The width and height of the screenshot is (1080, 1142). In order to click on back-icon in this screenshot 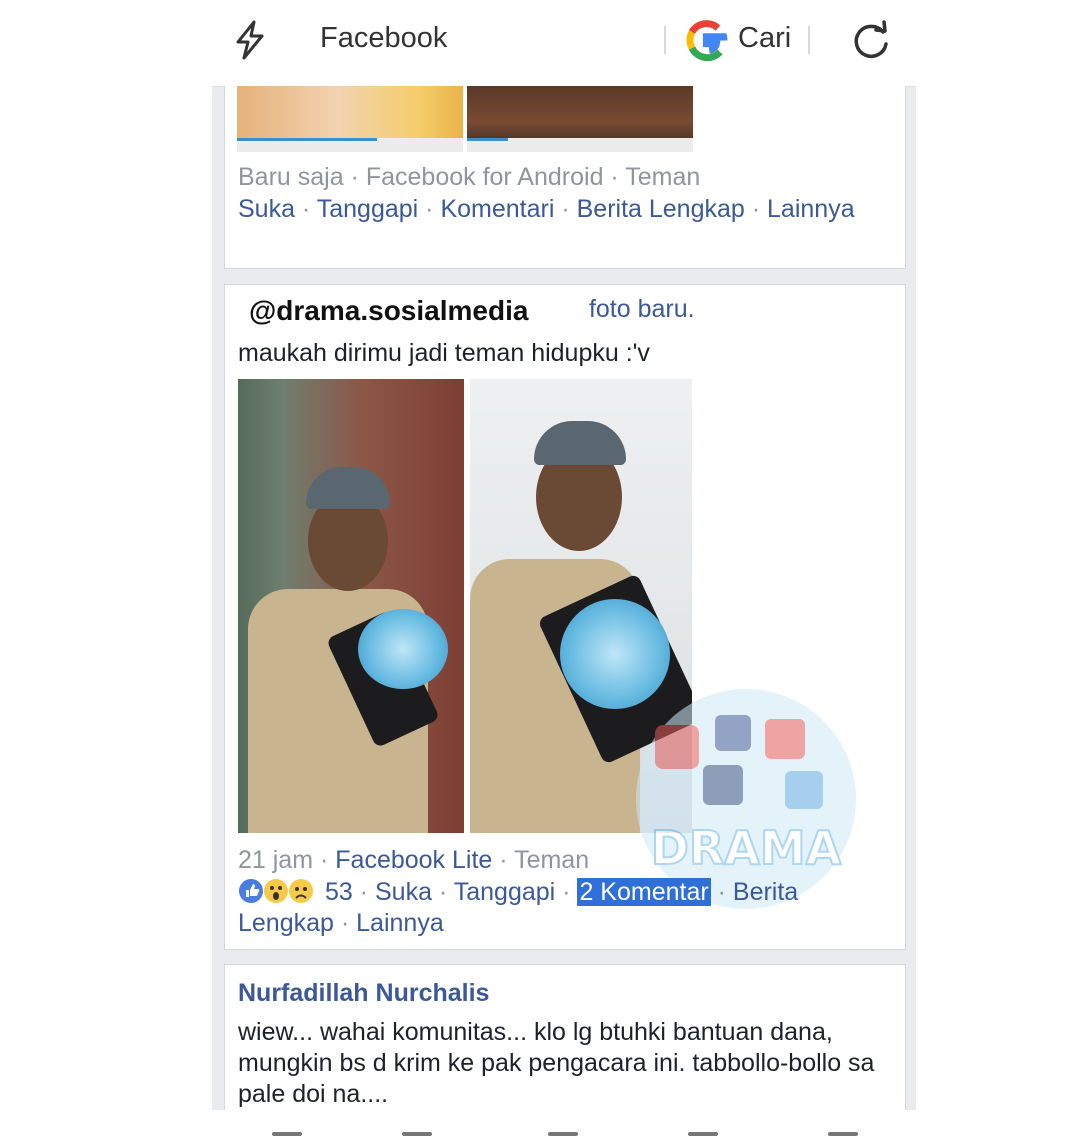, I will do `click(287, 1134)`.